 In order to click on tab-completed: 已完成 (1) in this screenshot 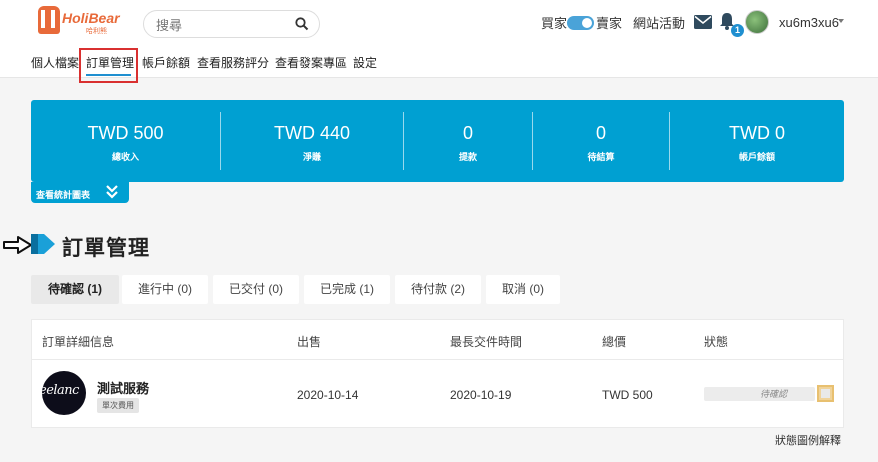, I will do `click(347, 289)`.